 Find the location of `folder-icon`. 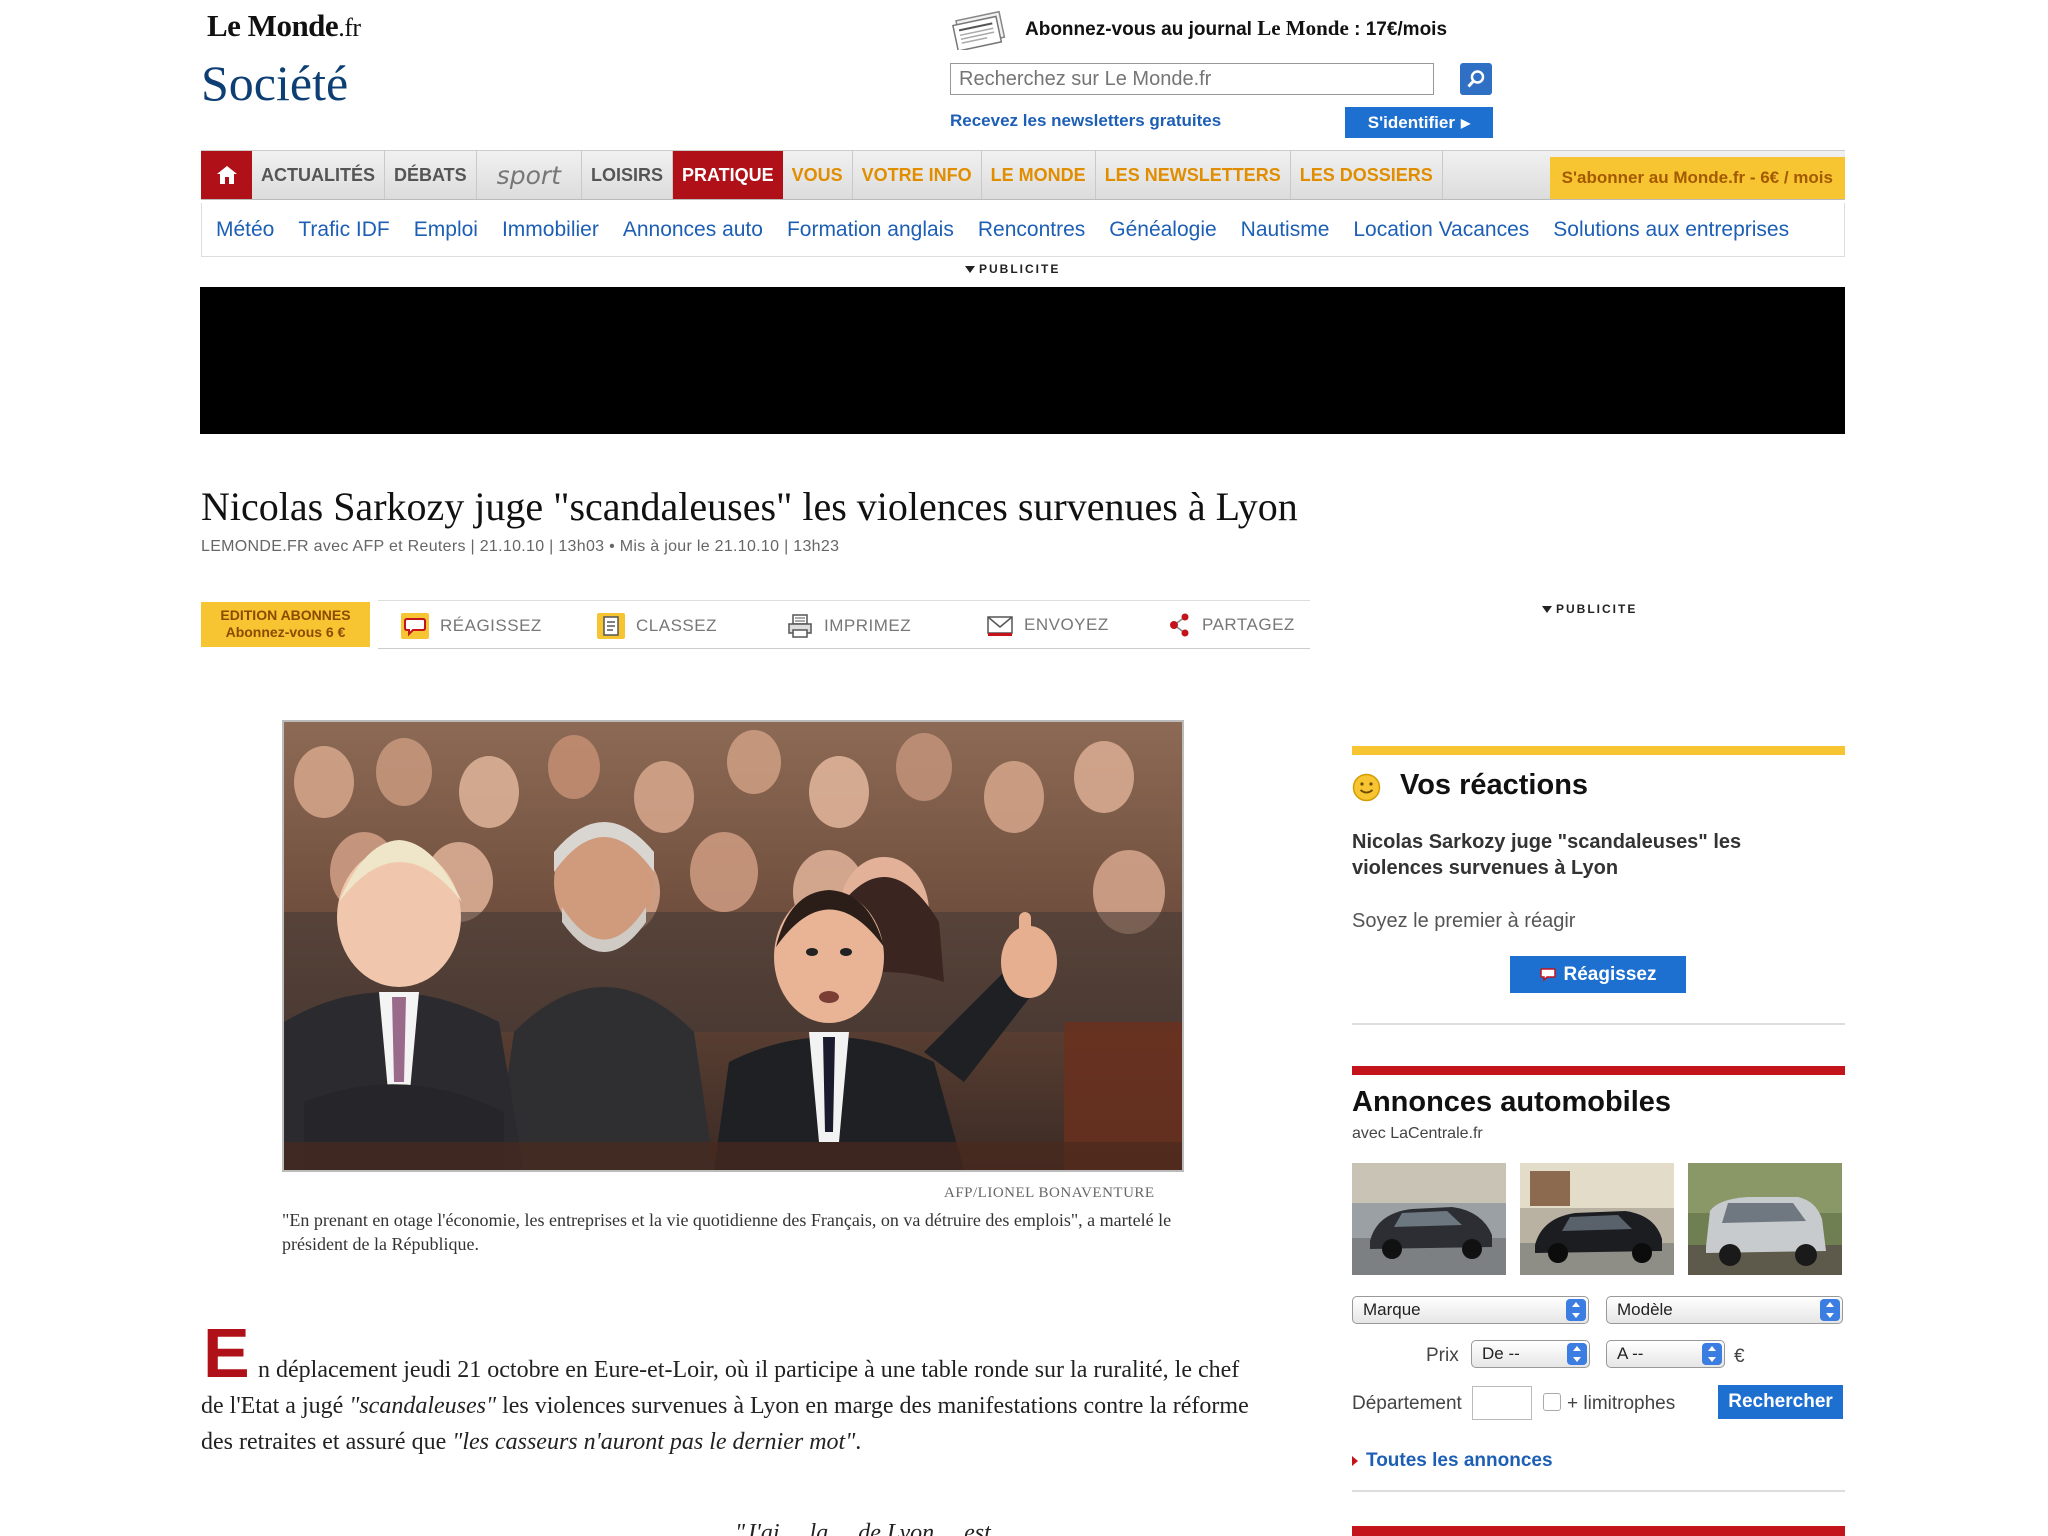

folder-icon is located at coordinates (611, 626).